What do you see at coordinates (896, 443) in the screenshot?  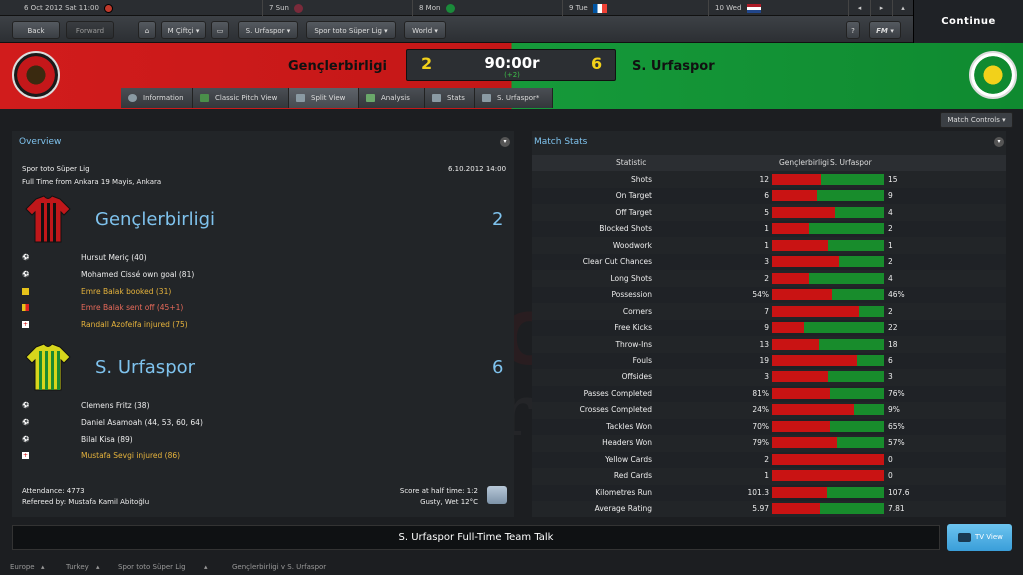 I see `stat-away-value: 57%` at bounding box center [896, 443].